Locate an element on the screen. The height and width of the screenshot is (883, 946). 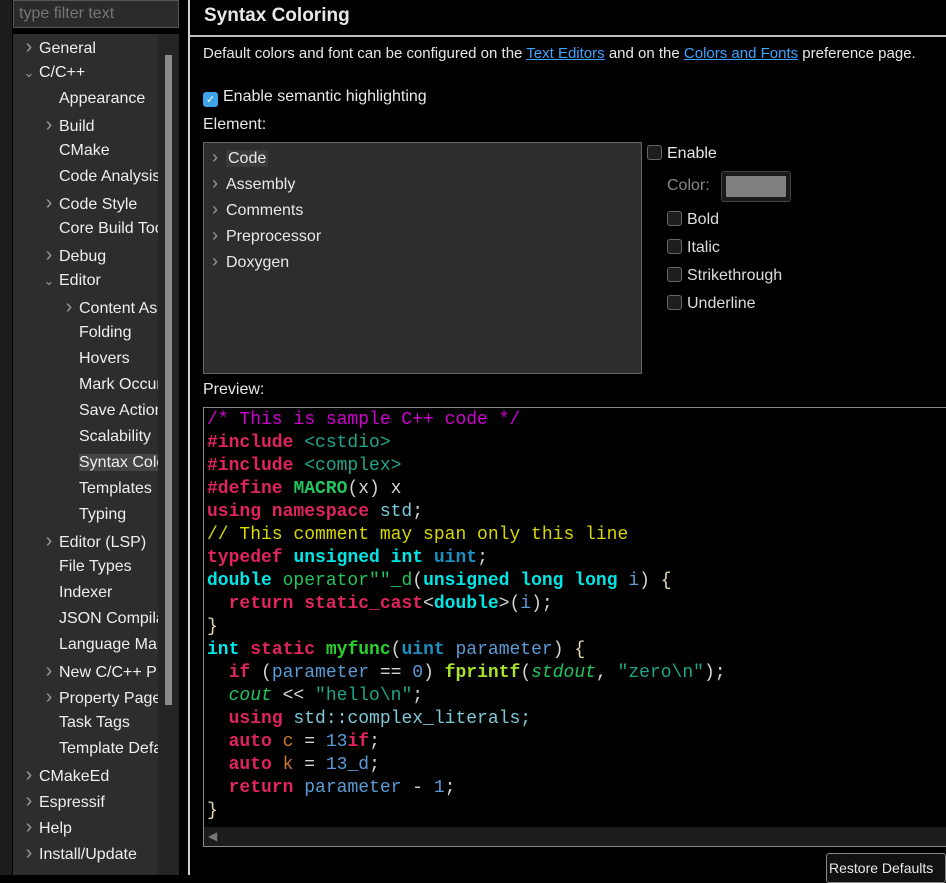
tree-item: › Espressif is located at coordinates (62, 801).